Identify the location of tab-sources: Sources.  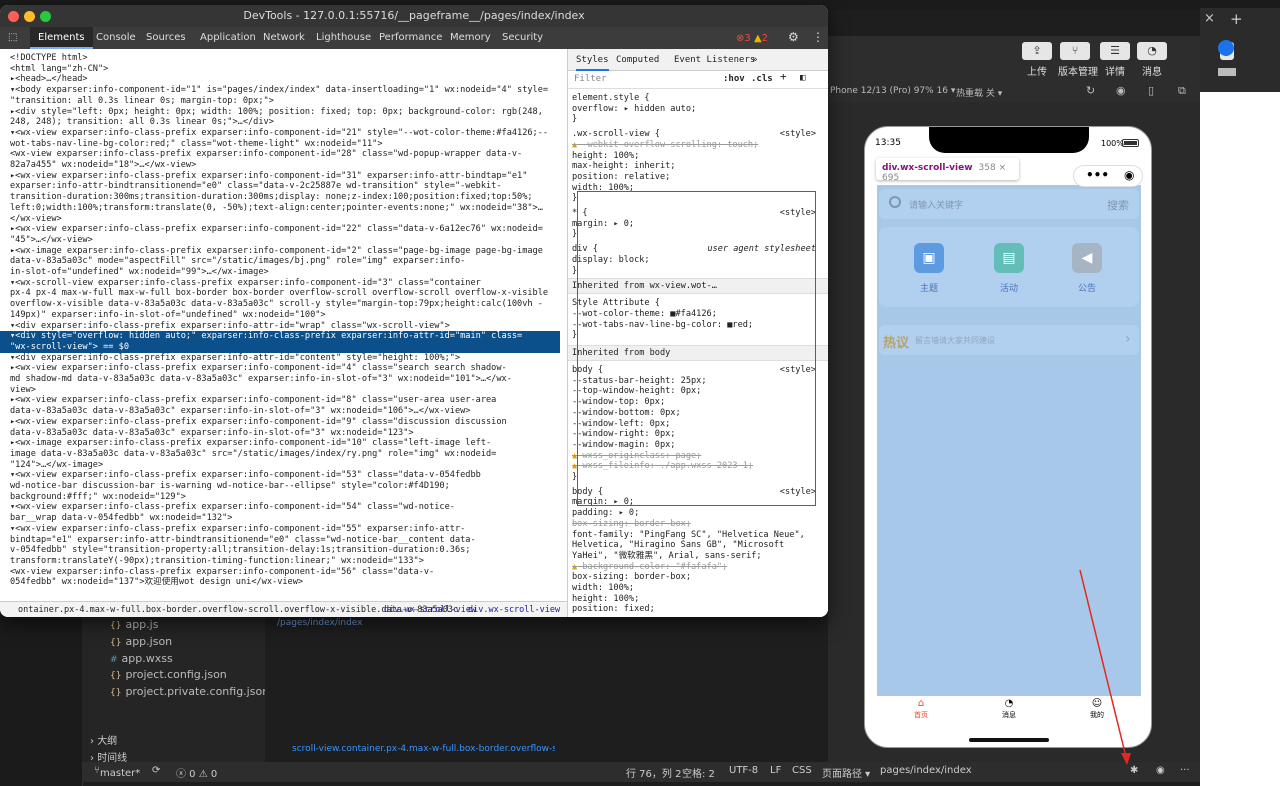
(166, 38).